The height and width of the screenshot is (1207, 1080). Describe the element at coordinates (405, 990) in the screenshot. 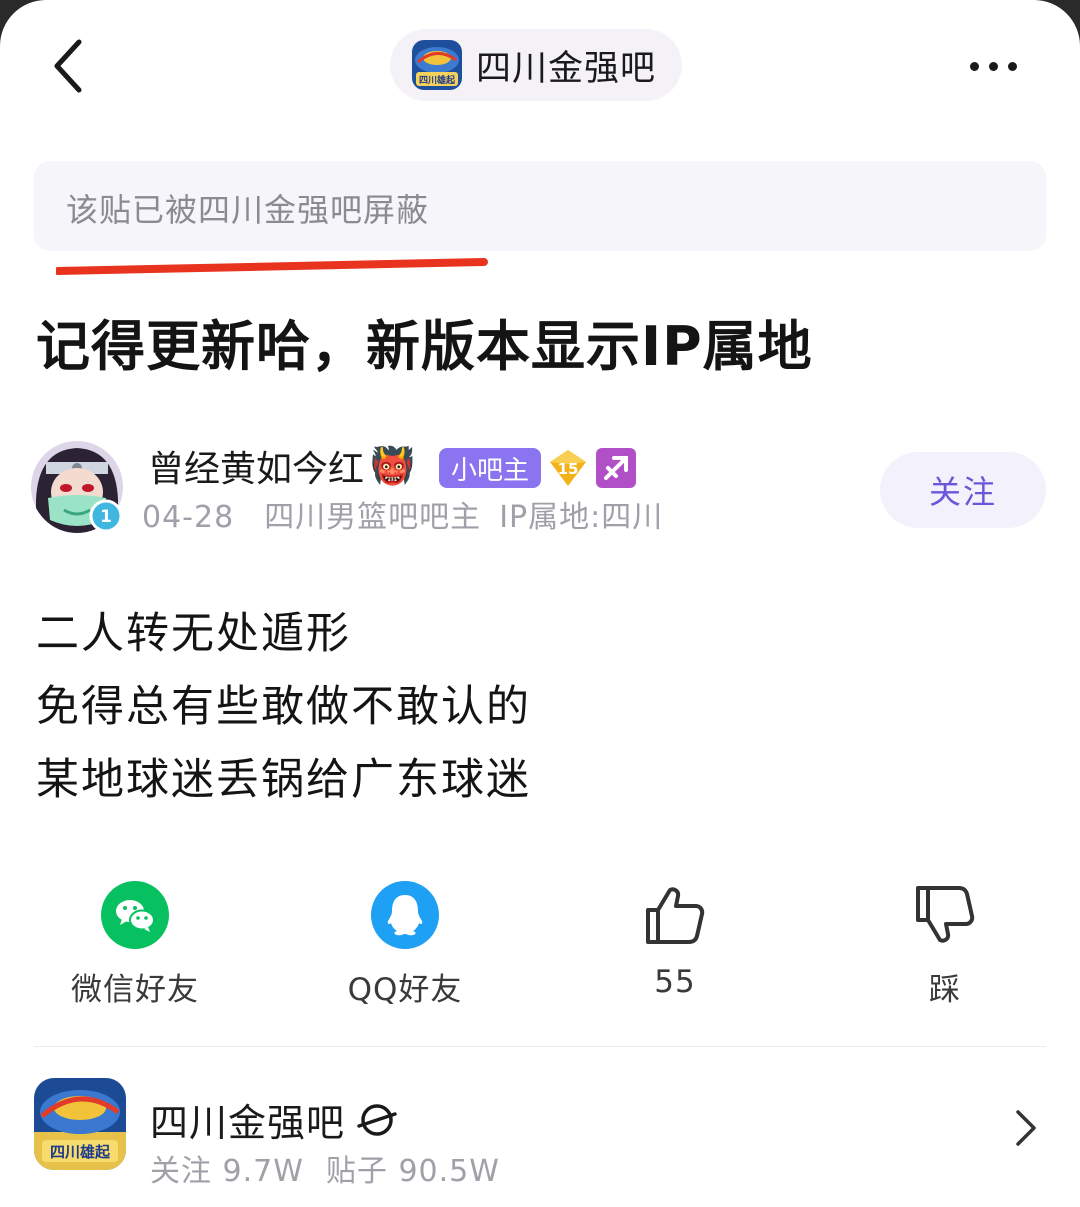

I see `share-qq-label: QQ好友` at that location.